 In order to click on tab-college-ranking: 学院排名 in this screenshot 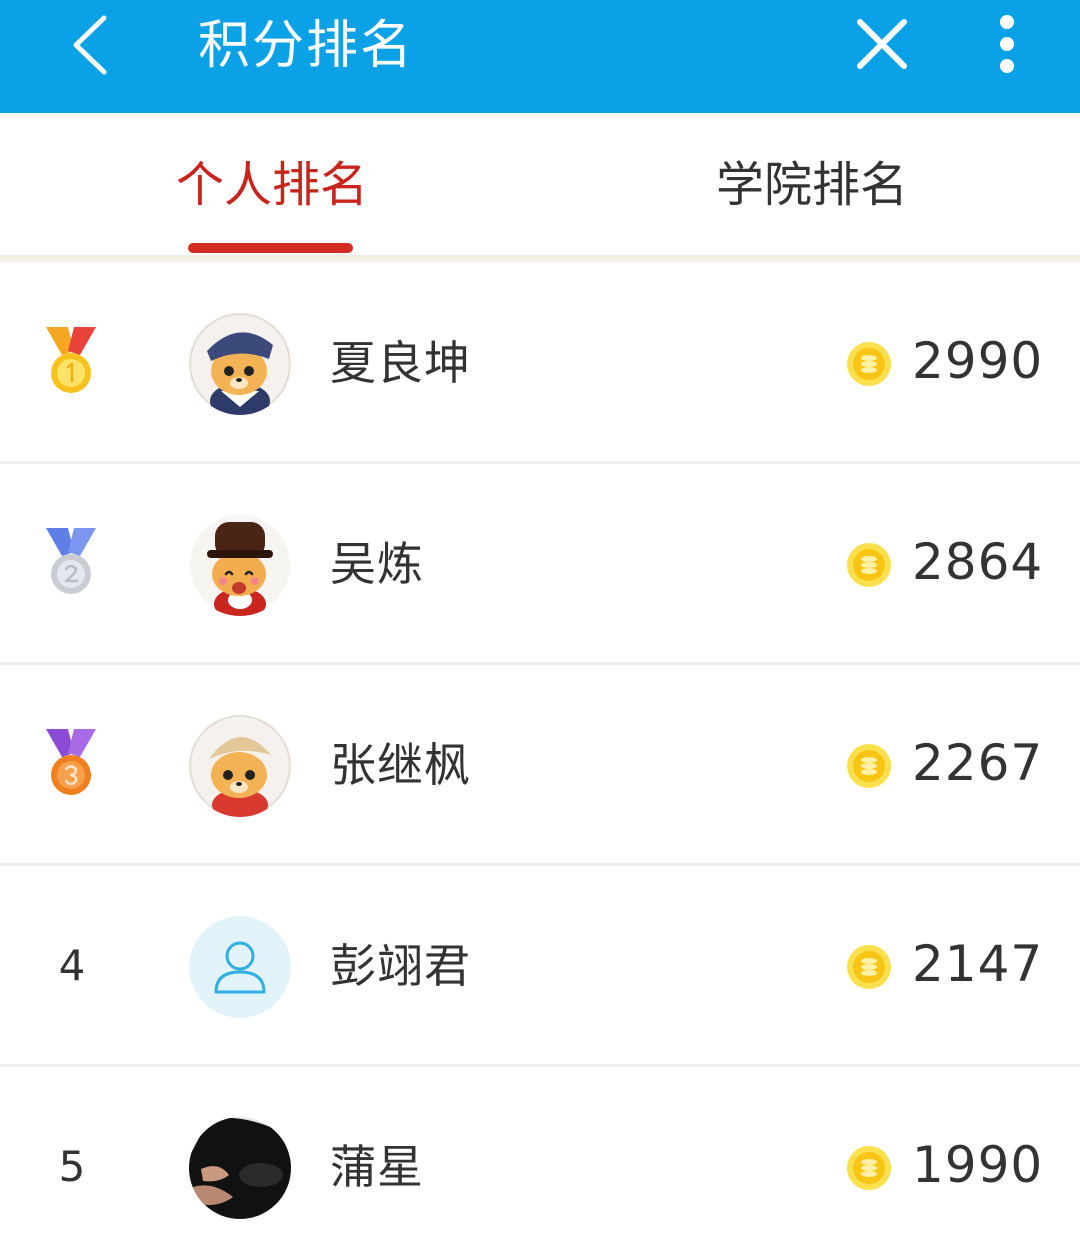, I will do `click(812, 185)`.